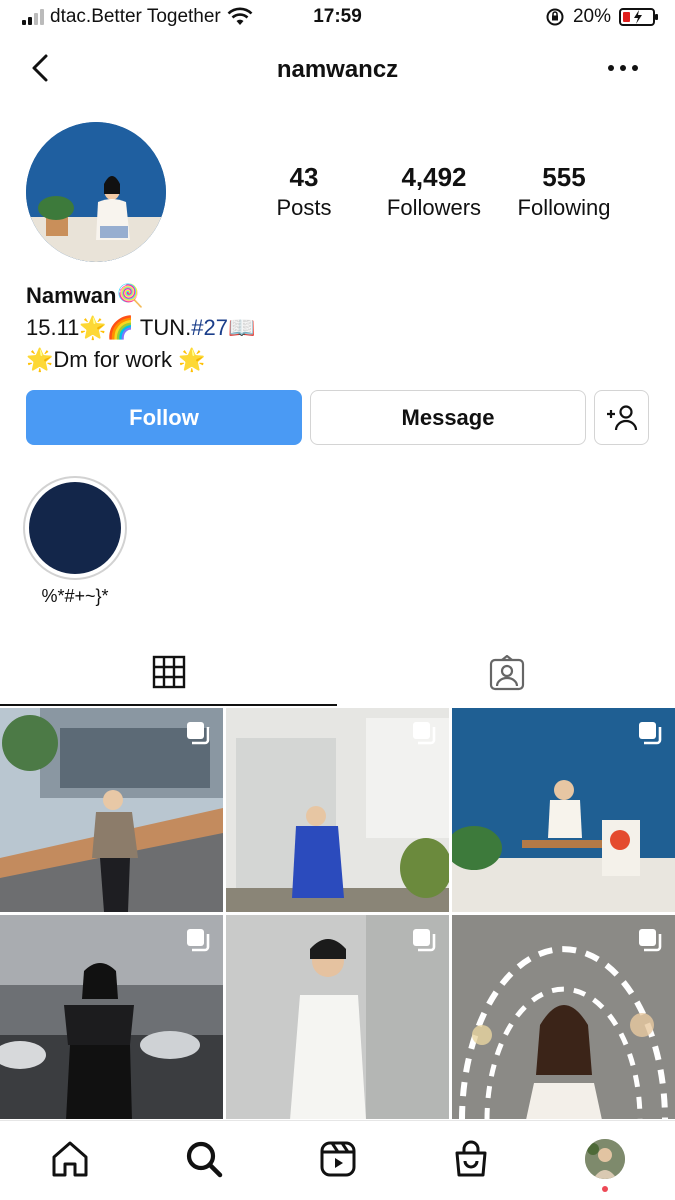 The height and width of the screenshot is (1200, 675). What do you see at coordinates (85, 295) in the screenshot?
I see `display-name: Namwan🍭` at bounding box center [85, 295].